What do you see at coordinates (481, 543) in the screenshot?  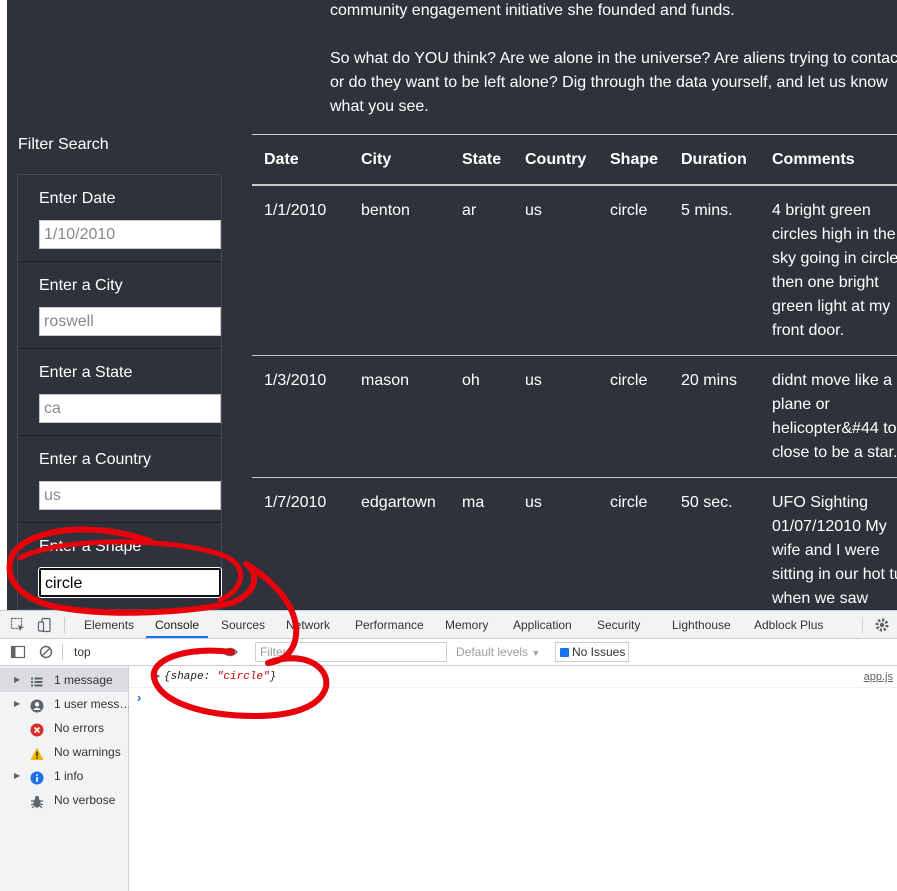 I see `cell-state: ma` at bounding box center [481, 543].